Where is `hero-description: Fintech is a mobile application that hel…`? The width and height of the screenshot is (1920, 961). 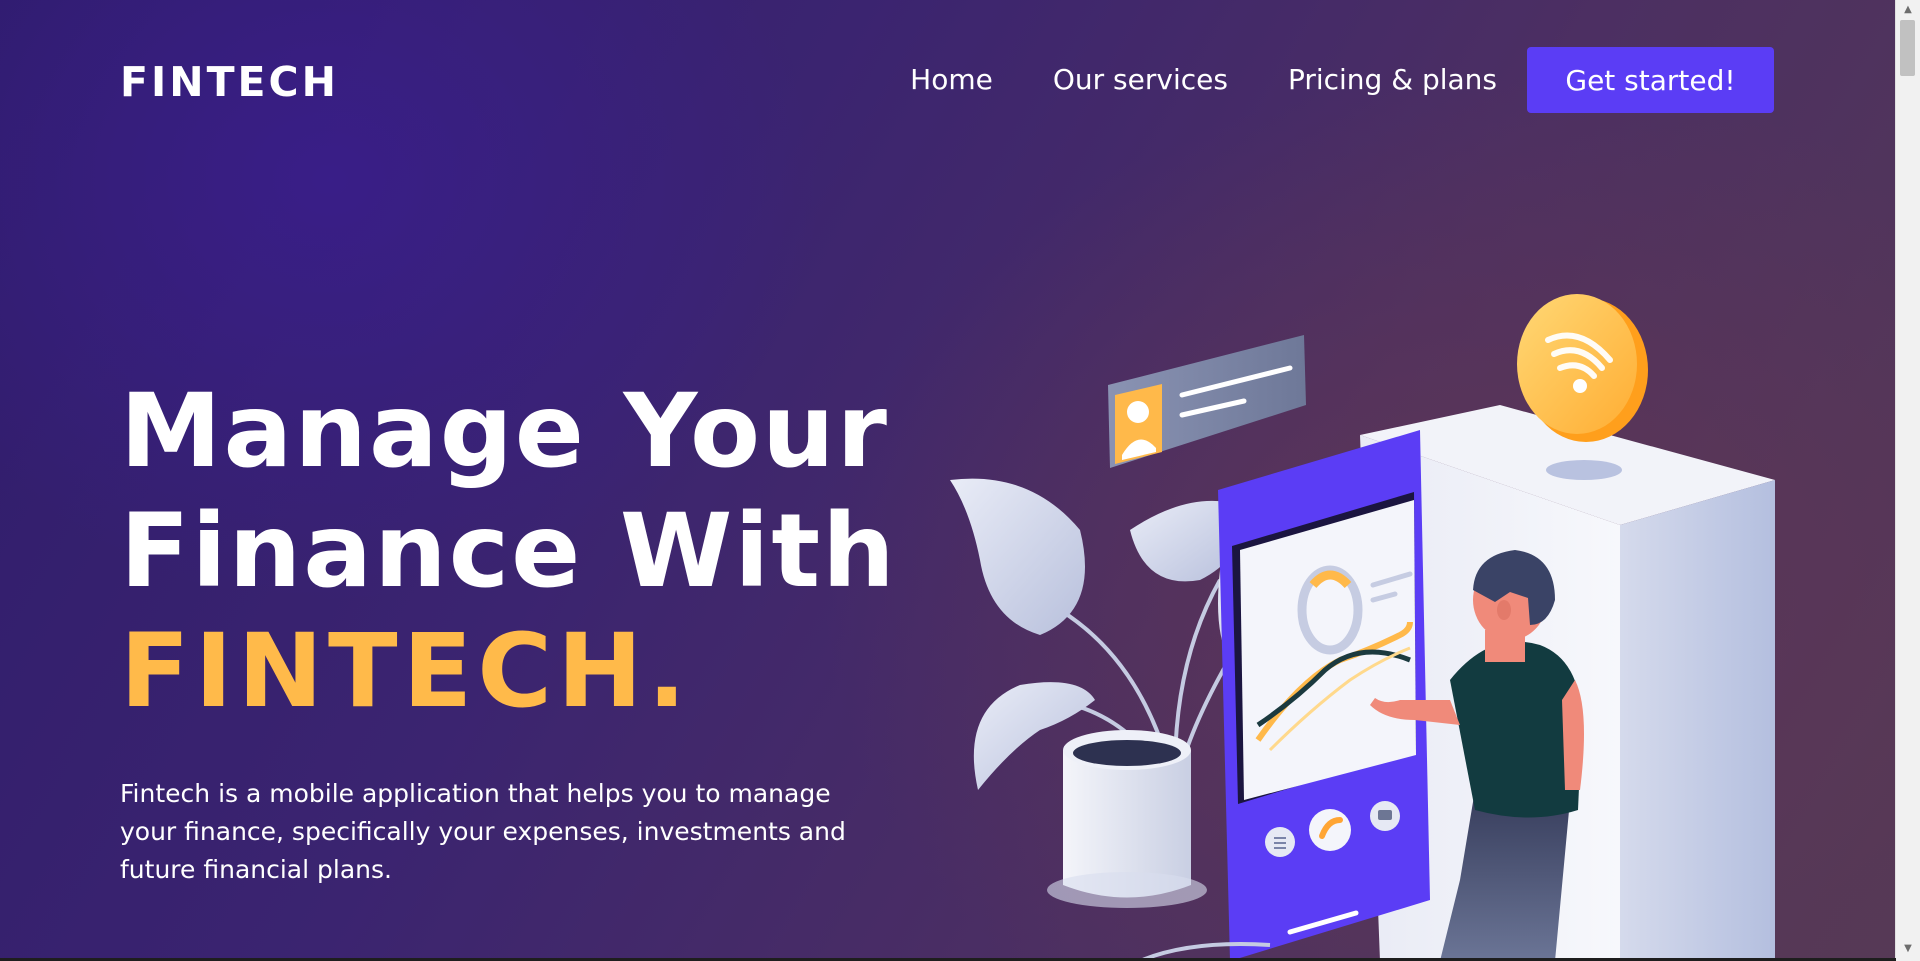
hero-description: Fintech is a mobile application that hel… is located at coordinates (483, 831).